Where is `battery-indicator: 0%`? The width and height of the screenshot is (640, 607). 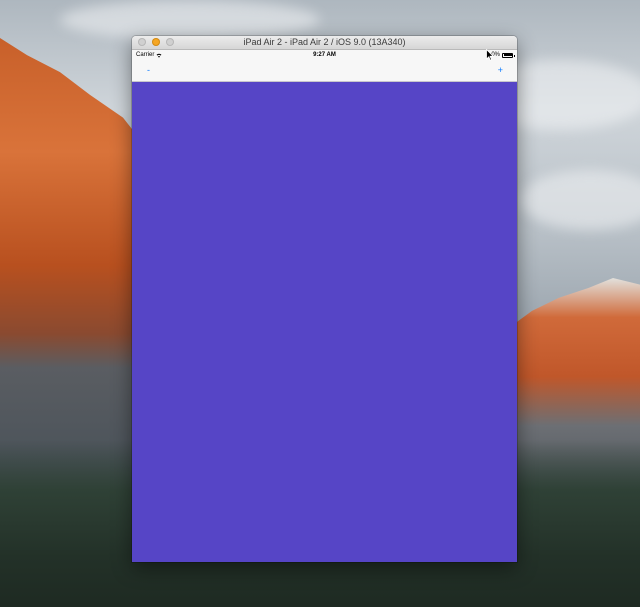
battery-indicator: 0% is located at coordinates (503, 55).